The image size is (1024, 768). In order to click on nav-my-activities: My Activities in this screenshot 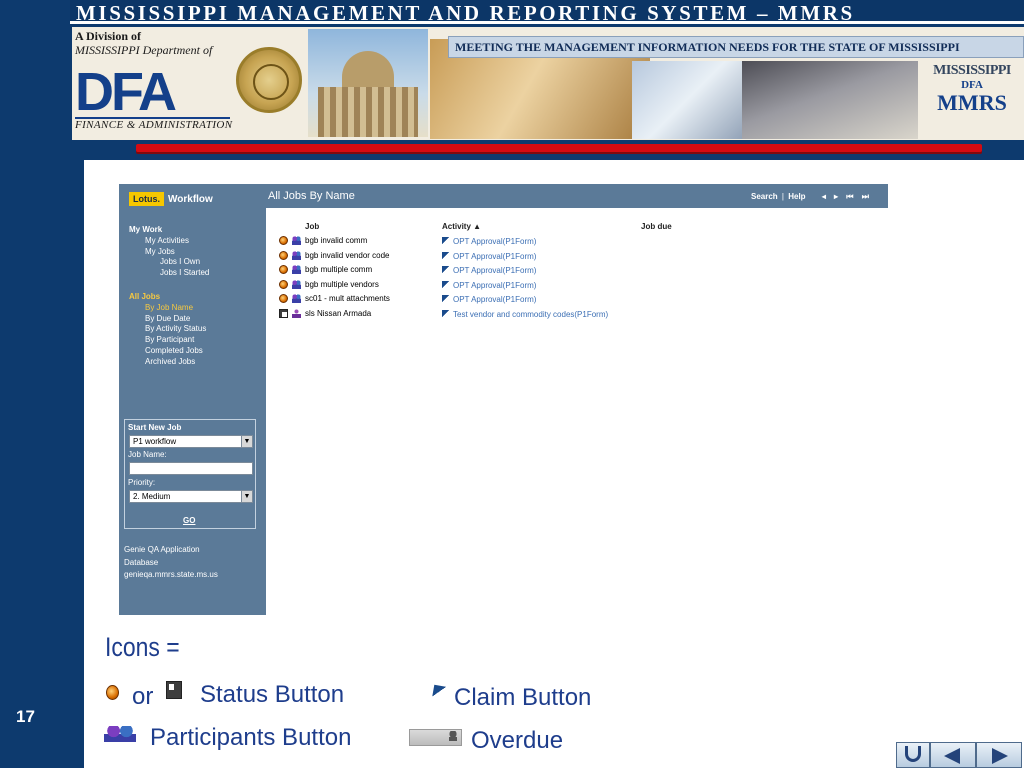, I will do `click(169, 241)`.